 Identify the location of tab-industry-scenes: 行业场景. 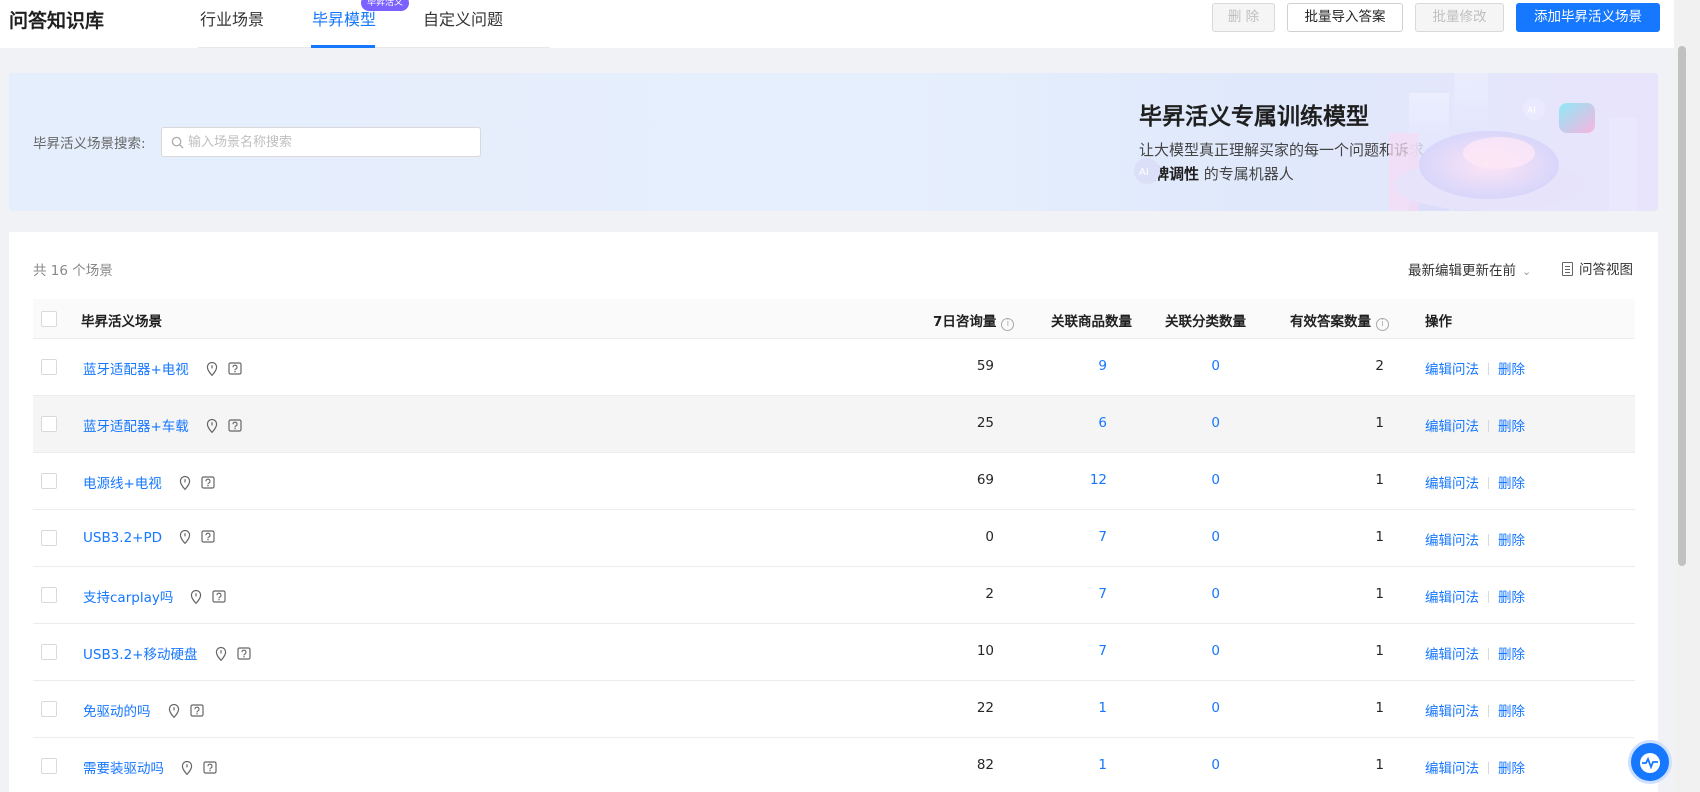
(232, 18).